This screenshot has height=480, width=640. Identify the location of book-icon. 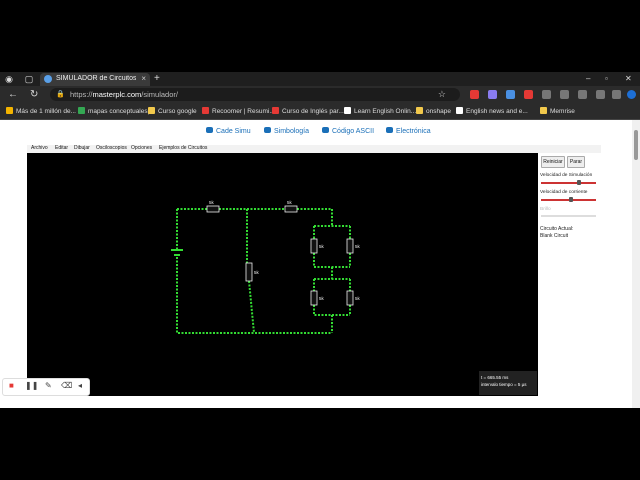
(389, 130).